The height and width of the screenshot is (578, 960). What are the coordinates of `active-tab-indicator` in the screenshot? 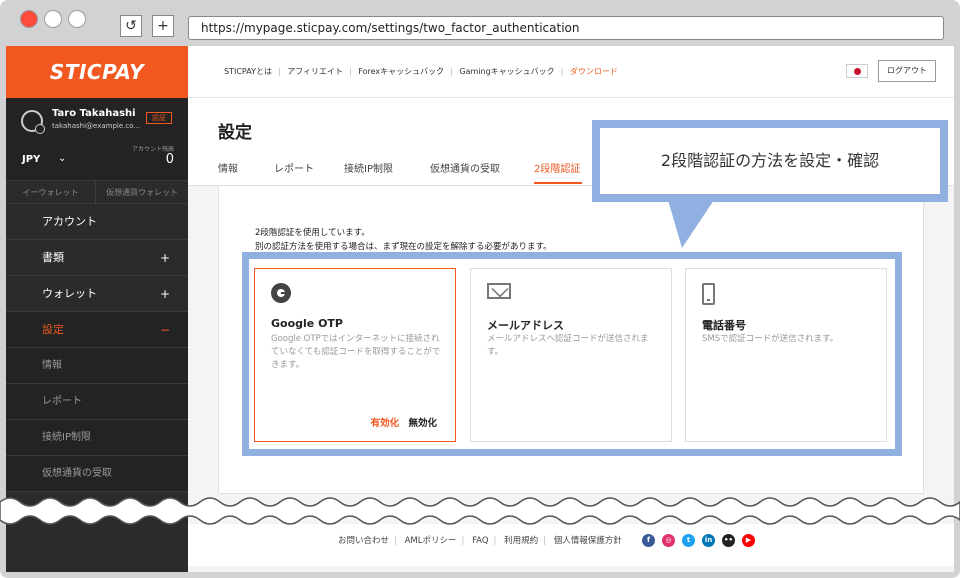 It's located at (558, 183).